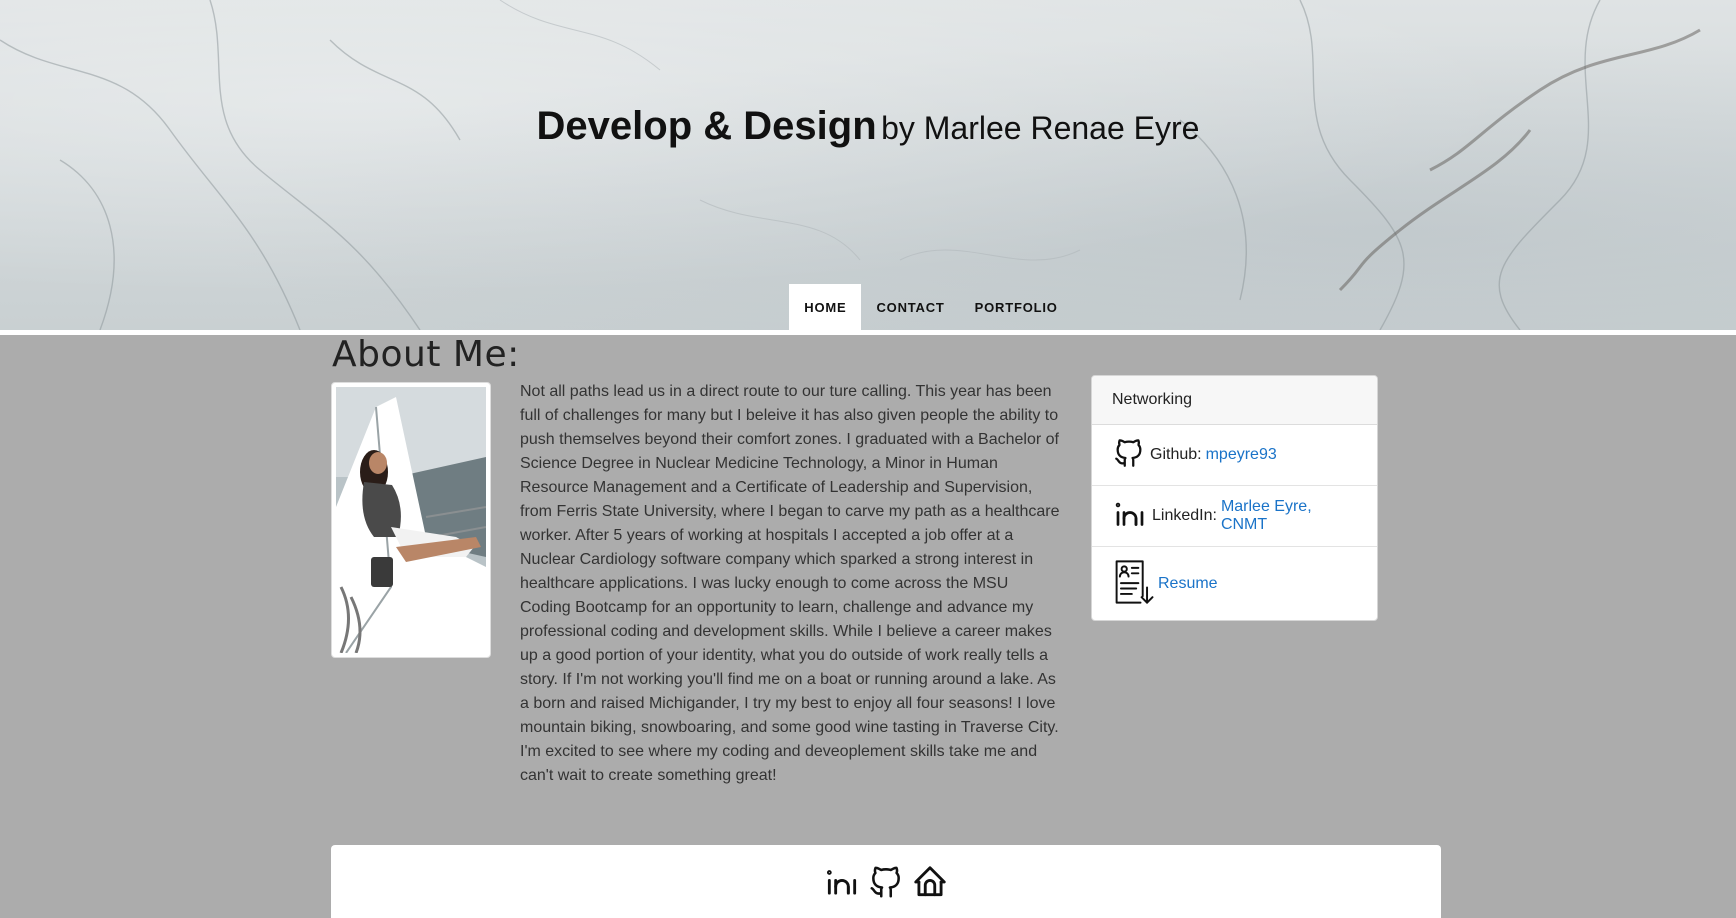  What do you see at coordinates (706, 126) in the screenshot?
I see `site-title-main: Develop & Design` at bounding box center [706, 126].